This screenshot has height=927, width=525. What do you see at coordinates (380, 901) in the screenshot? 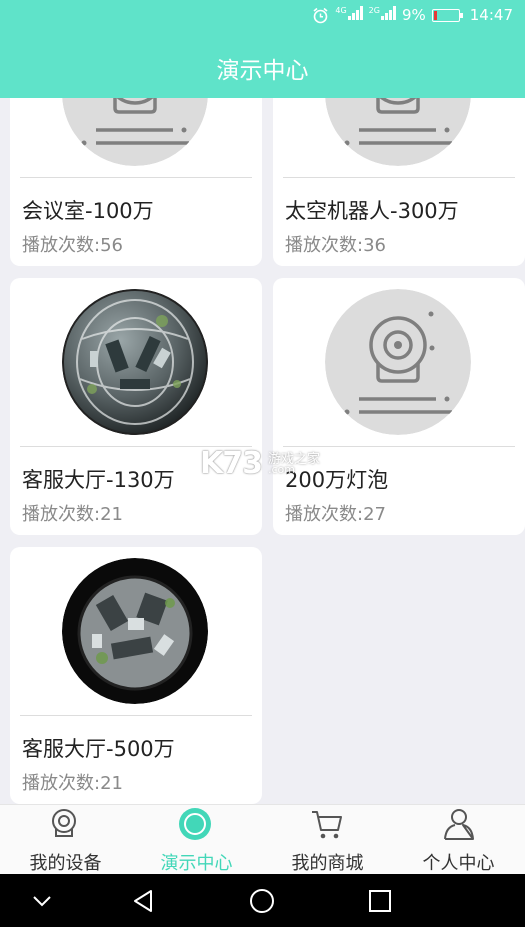
I see `recents-icon` at bounding box center [380, 901].